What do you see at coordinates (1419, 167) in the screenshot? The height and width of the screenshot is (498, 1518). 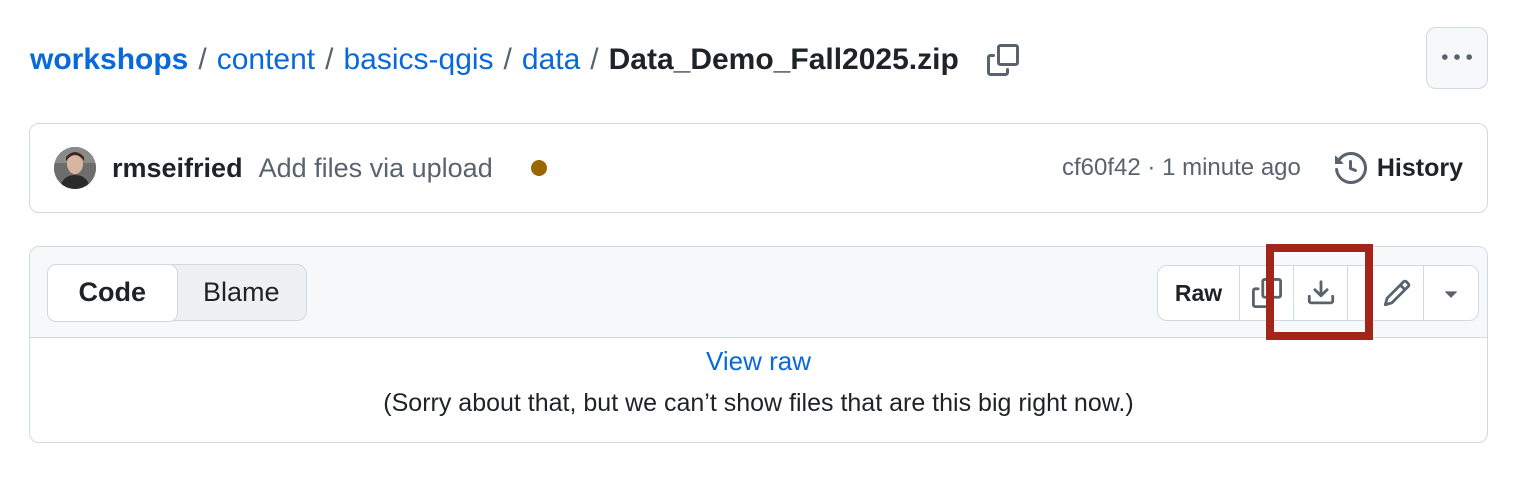 I see `history-label: History` at bounding box center [1419, 167].